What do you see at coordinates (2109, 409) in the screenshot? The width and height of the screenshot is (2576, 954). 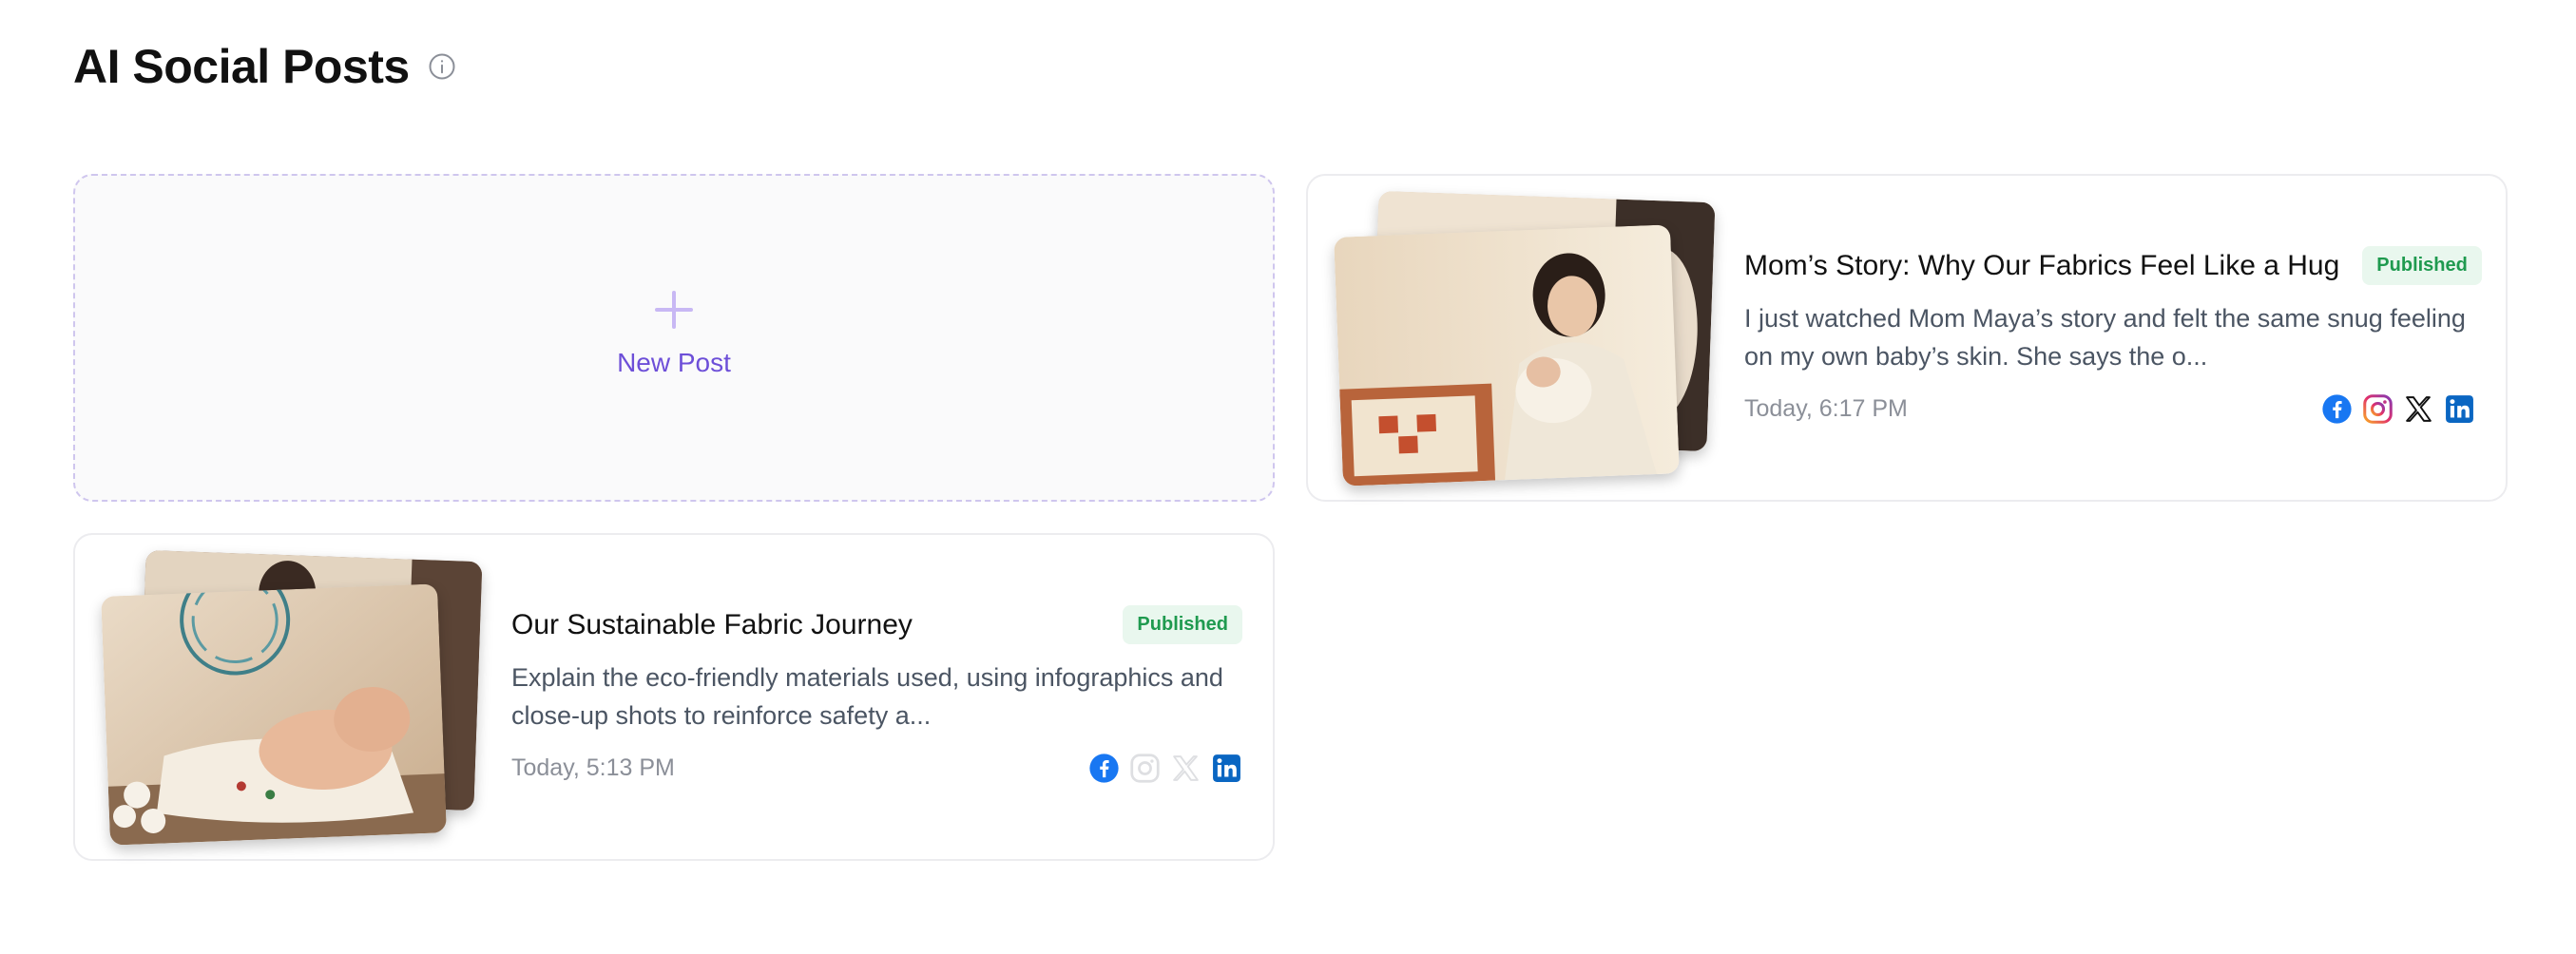 I see `post-footer: Today, 6:17 PM` at bounding box center [2109, 409].